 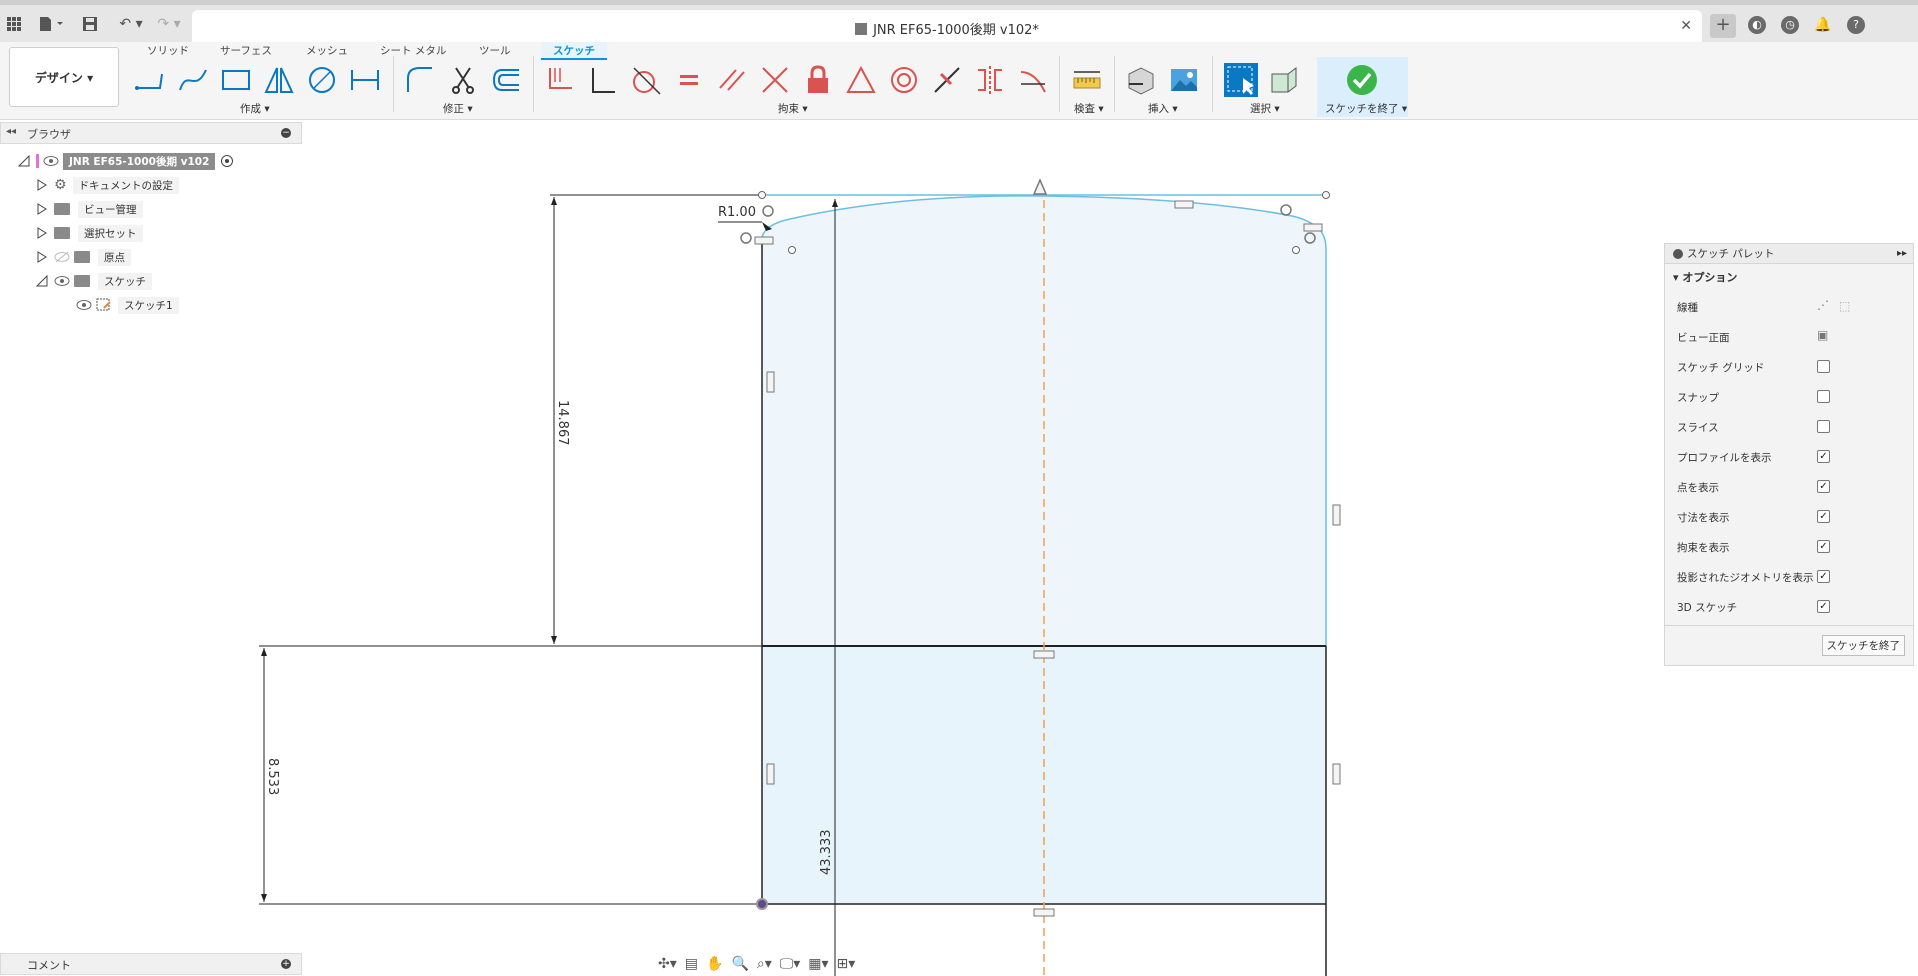 What do you see at coordinates (1823, 486) in the screenshot?
I see `show-points-checkbox: ✓` at bounding box center [1823, 486].